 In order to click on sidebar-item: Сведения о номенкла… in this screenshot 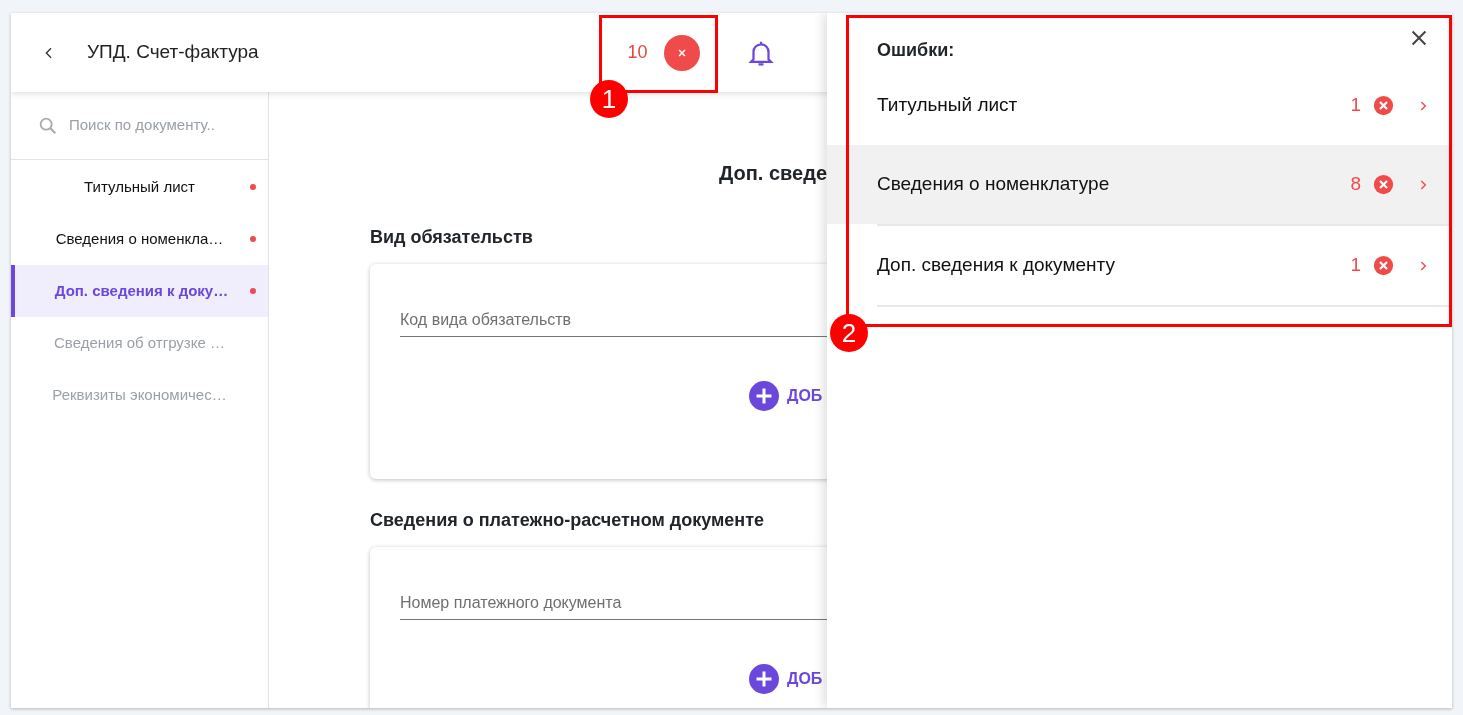, I will do `click(139, 239)`.